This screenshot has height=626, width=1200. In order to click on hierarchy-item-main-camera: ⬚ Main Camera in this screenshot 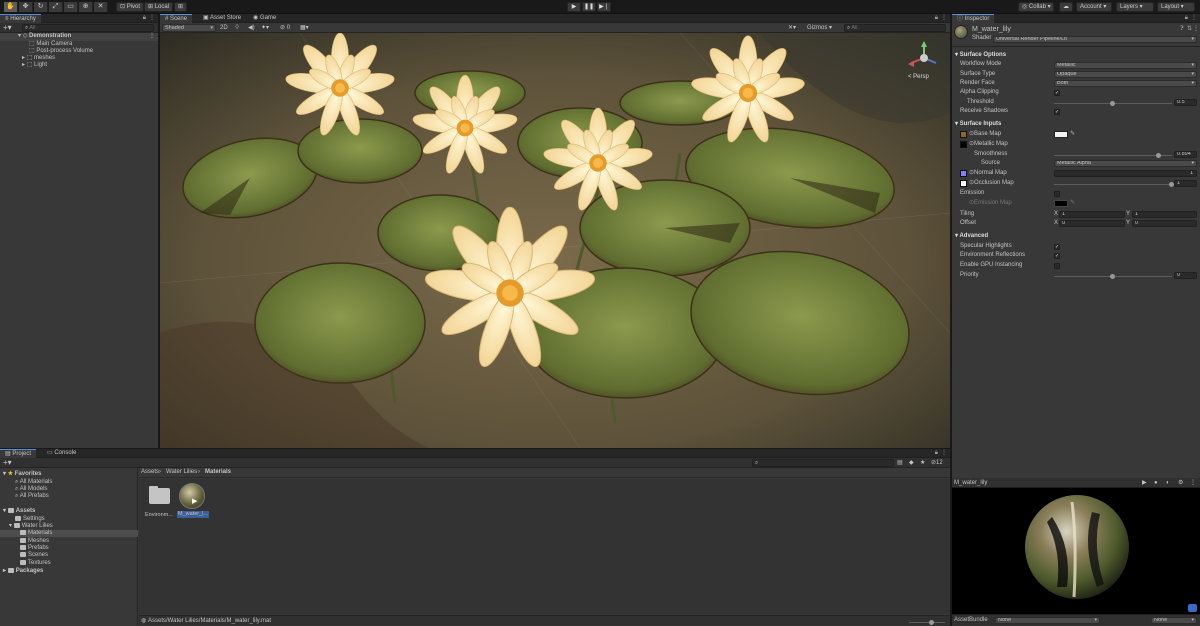, I will do `click(50, 44)`.